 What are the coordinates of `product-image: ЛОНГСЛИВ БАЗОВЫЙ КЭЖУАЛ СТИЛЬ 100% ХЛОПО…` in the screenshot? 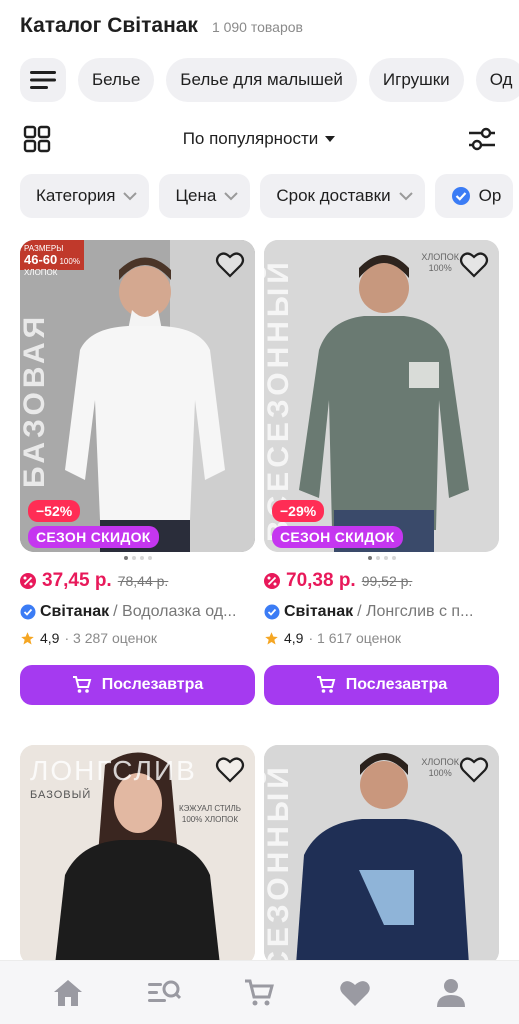 It's located at (137, 855).